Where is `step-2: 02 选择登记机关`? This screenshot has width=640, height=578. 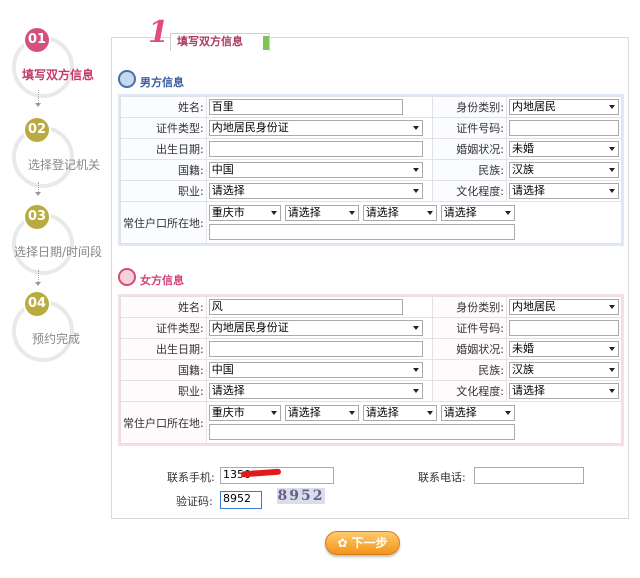 step-2: 02 选择登记机关 is located at coordinates (55, 158).